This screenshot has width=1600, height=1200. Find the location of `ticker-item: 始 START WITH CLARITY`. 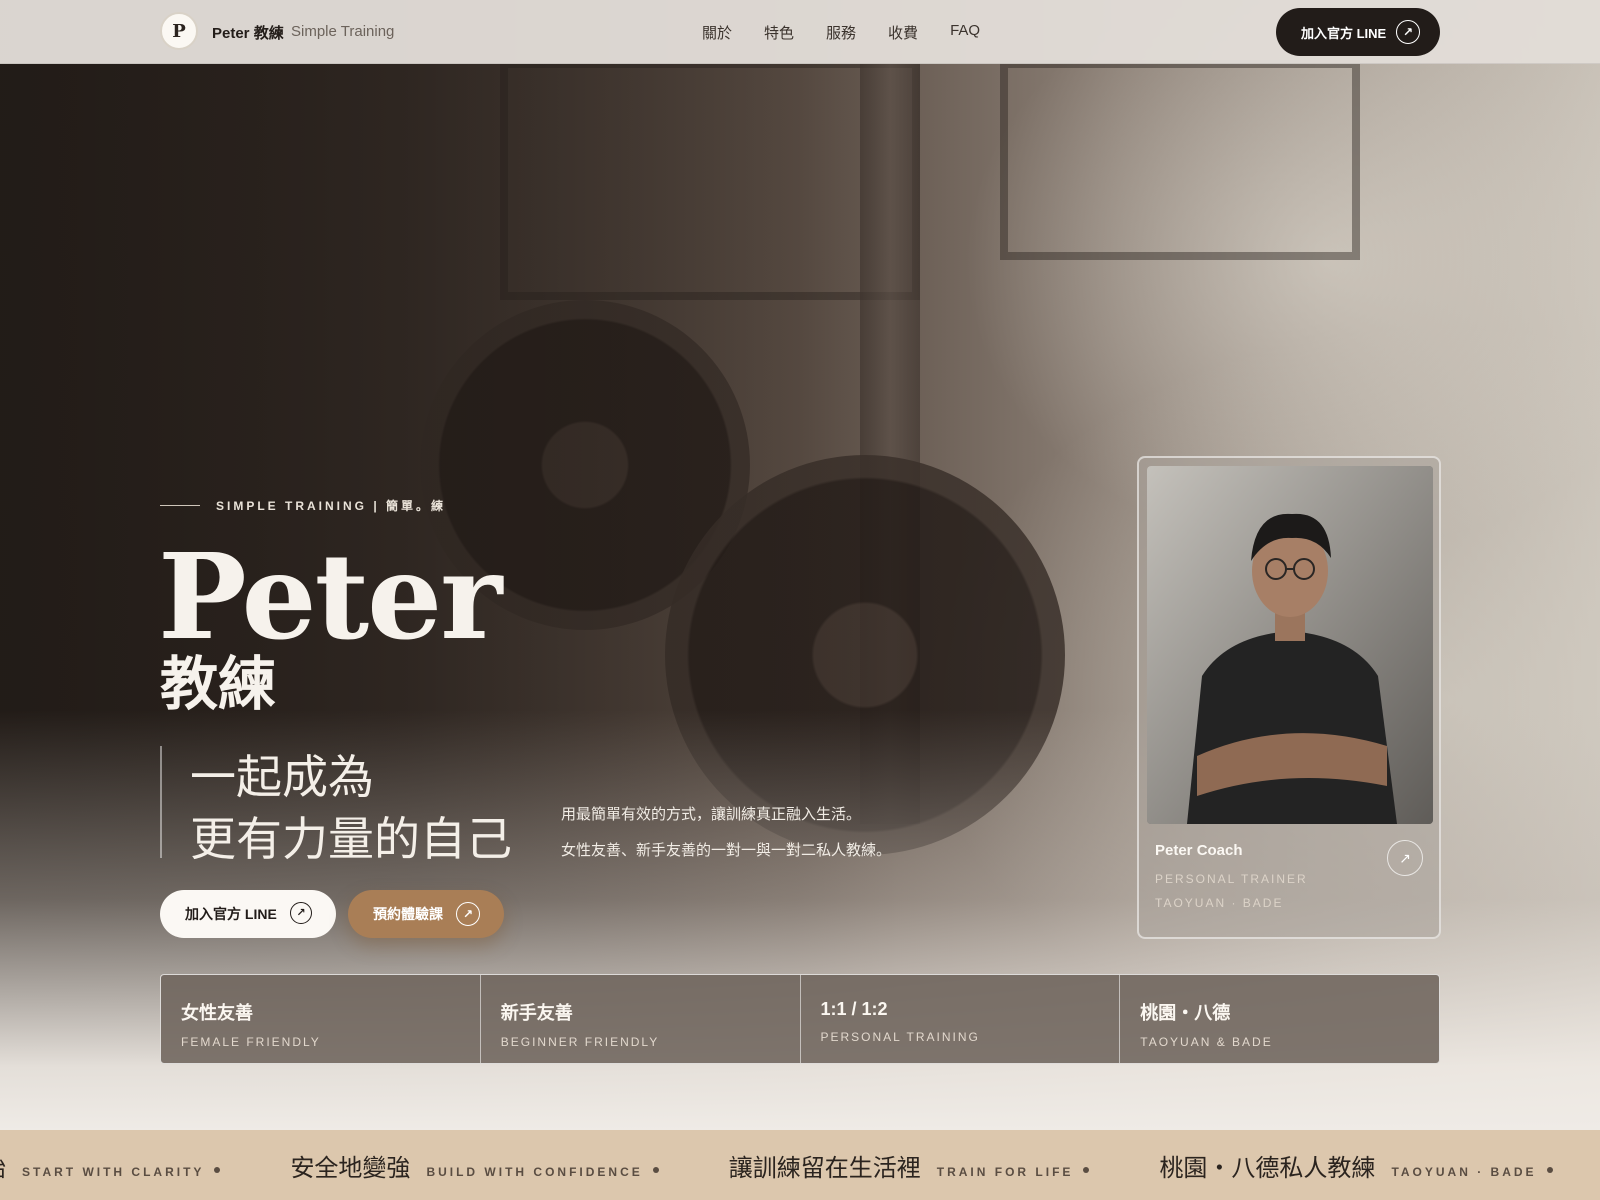

ticker-item: 始 START WITH CLARITY is located at coordinates (130, 1165).